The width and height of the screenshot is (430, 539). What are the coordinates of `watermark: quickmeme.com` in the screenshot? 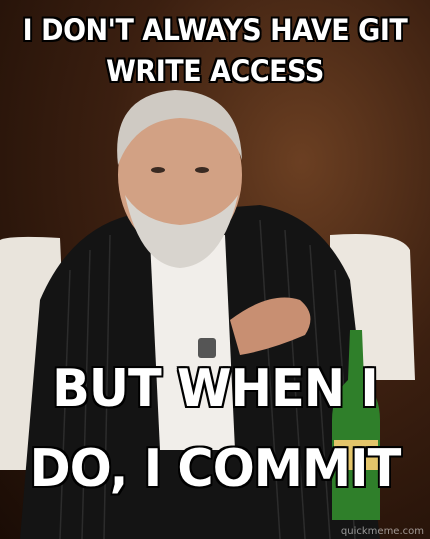 It's located at (382, 531).